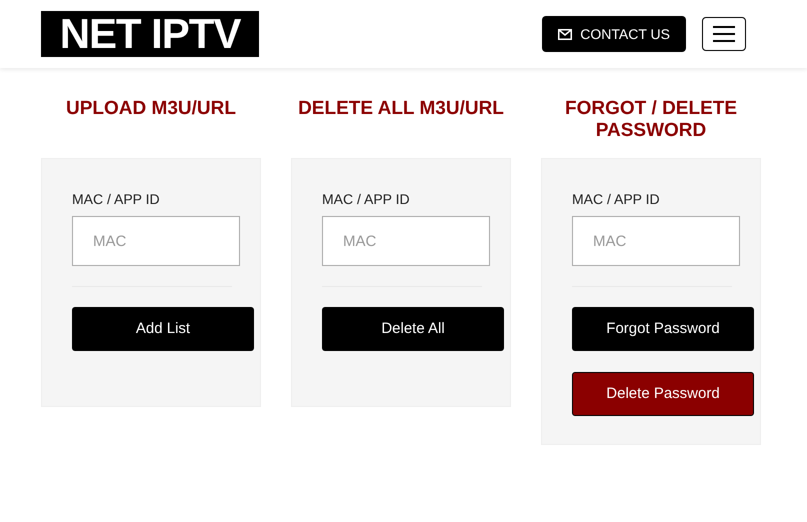  What do you see at coordinates (663, 329) in the screenshot?
I see `action-button: Forgot Password` at bounding box center [663, 329].